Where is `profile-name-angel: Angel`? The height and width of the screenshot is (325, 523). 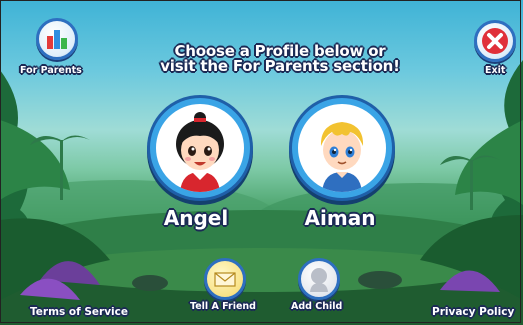
profile-name-angel: Angel is located at coordinates (196, 218).